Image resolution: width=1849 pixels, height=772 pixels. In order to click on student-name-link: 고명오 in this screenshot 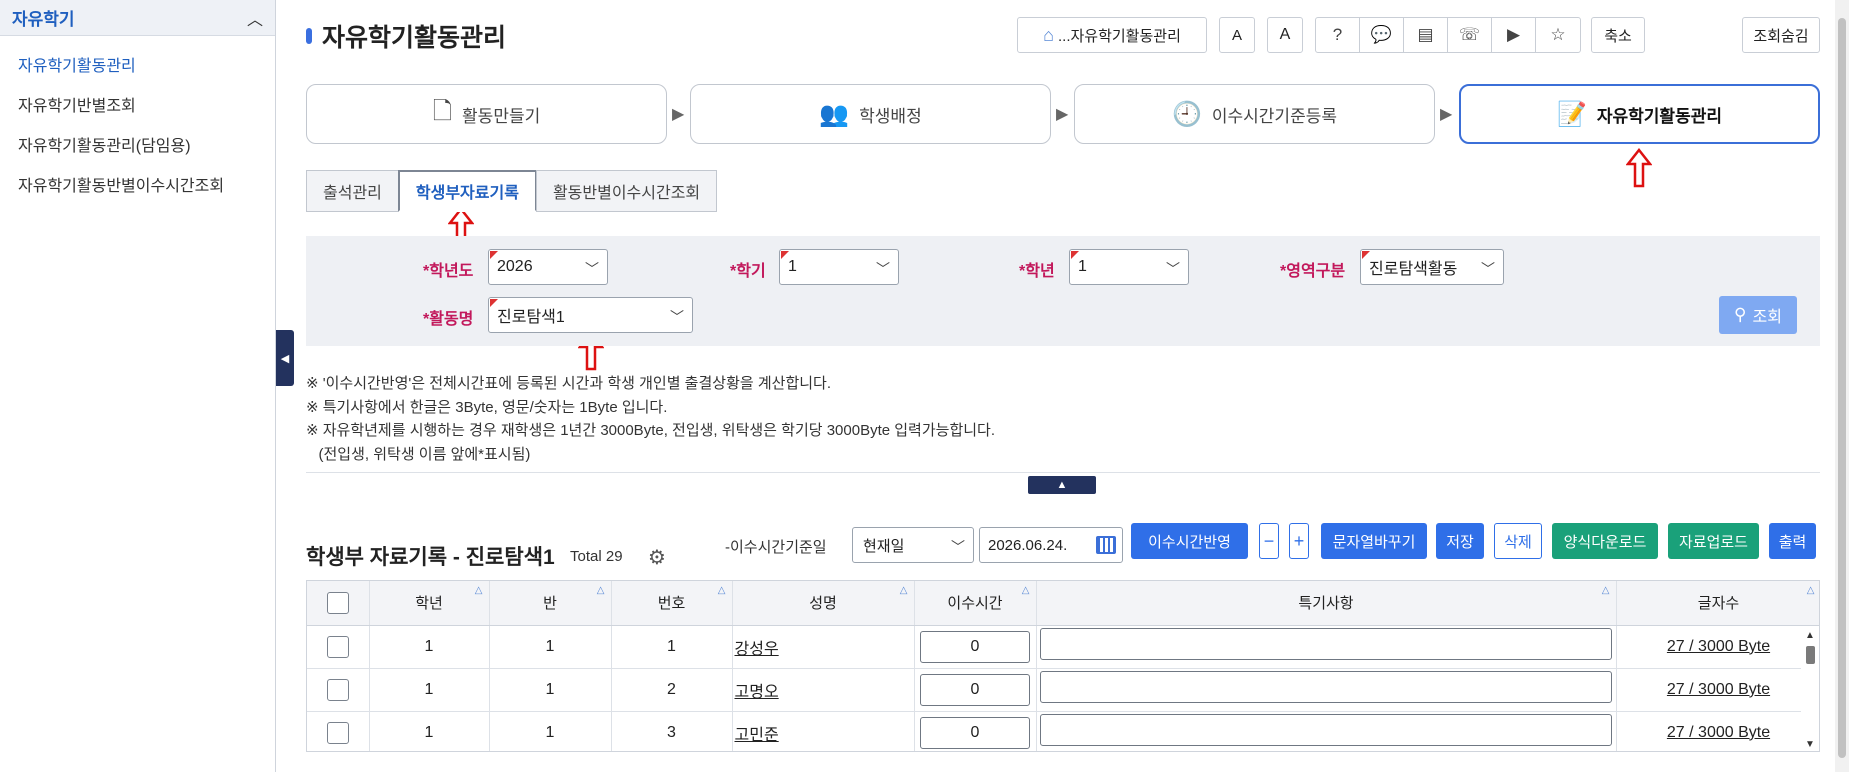, I will do `click(757, 692)`.